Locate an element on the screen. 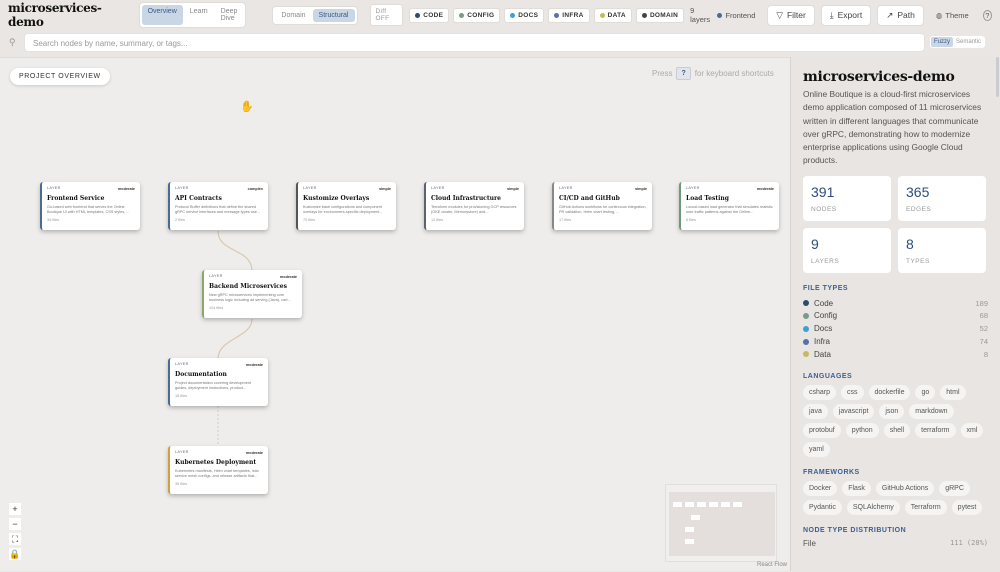  filter-button: ▽ Filter is located at coordinates (791, 15).